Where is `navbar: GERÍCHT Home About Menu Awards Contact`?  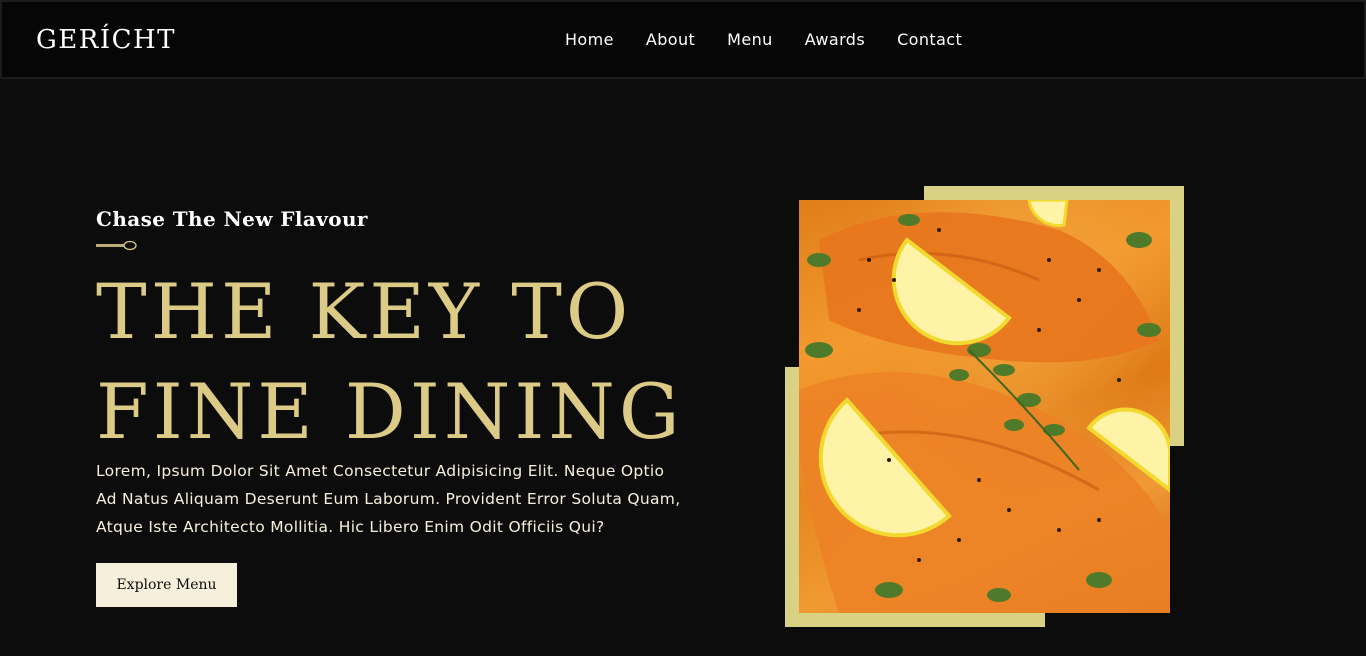 navbar: GERÍCHT Home About Menu Awards Contact is located at coordinates (683, 39).